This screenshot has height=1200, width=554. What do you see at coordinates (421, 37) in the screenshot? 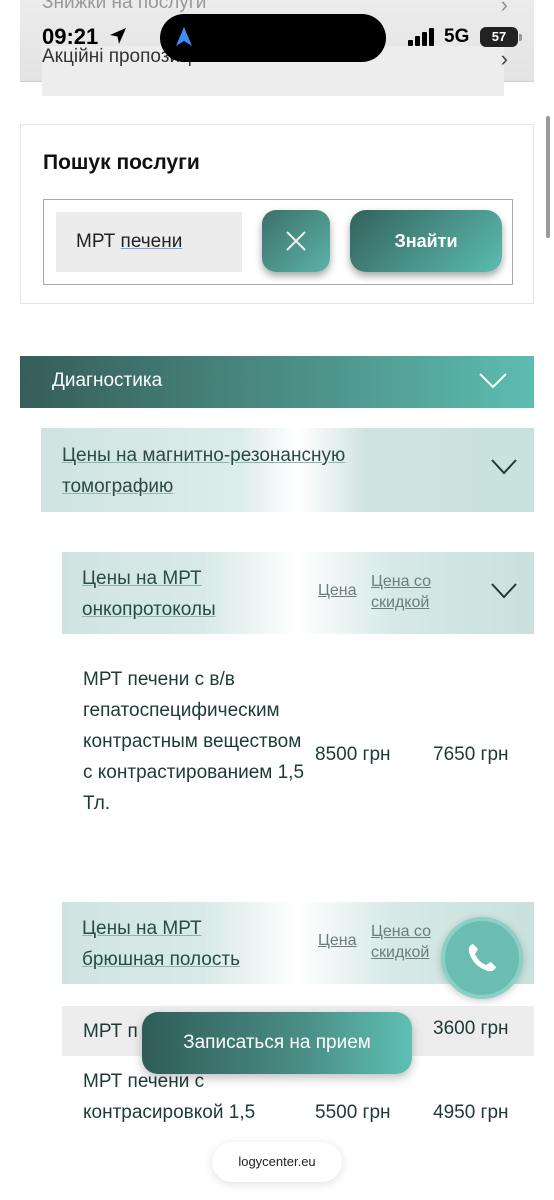
I see `signal-icon` at bounding box center [421, 37].